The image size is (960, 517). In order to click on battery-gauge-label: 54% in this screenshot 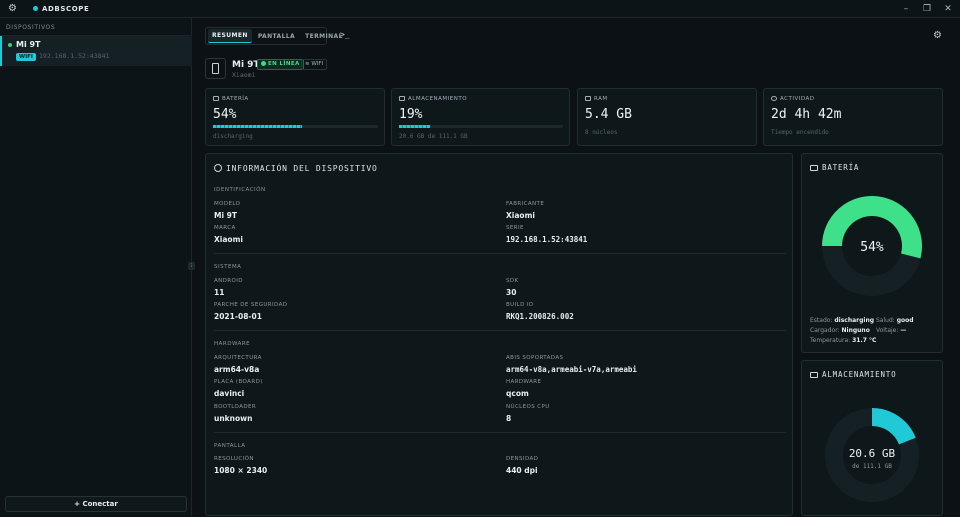, I will do `click(872, 247)`.